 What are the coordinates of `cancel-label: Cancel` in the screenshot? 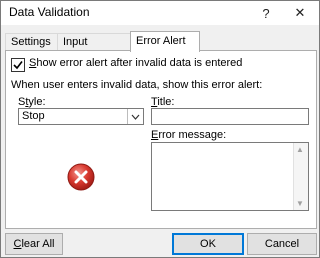 It's located at (282, 244).